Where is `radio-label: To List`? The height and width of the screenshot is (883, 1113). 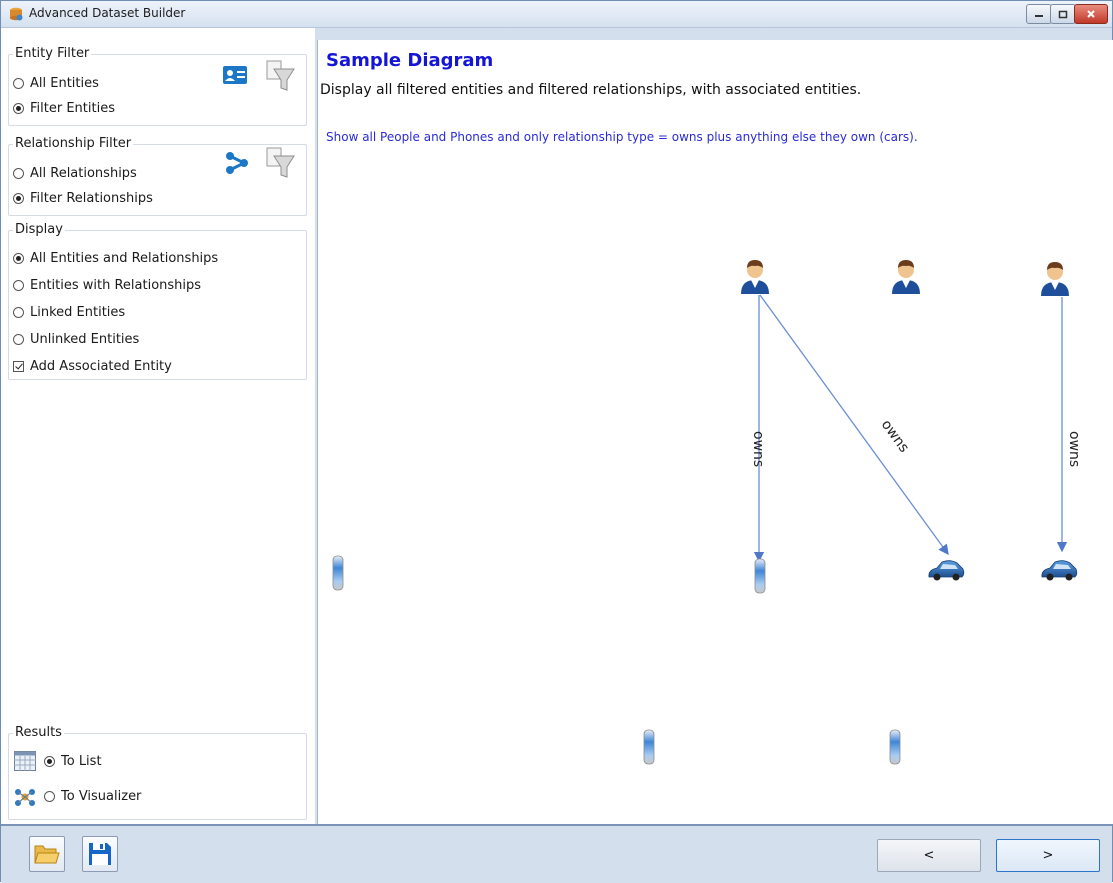 radio-label: To List is located at coordinates (81, 761).